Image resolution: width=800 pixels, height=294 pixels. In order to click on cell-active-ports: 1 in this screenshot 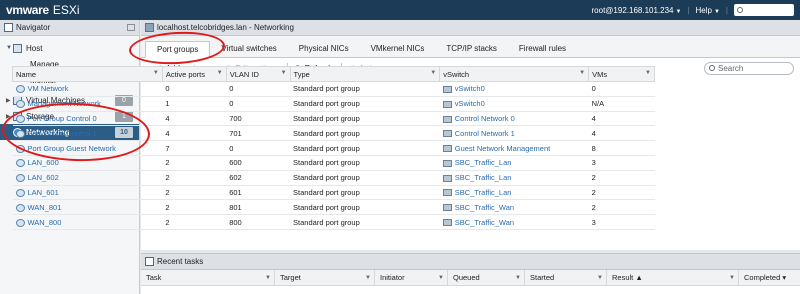, I will do `click(194, 104)`.